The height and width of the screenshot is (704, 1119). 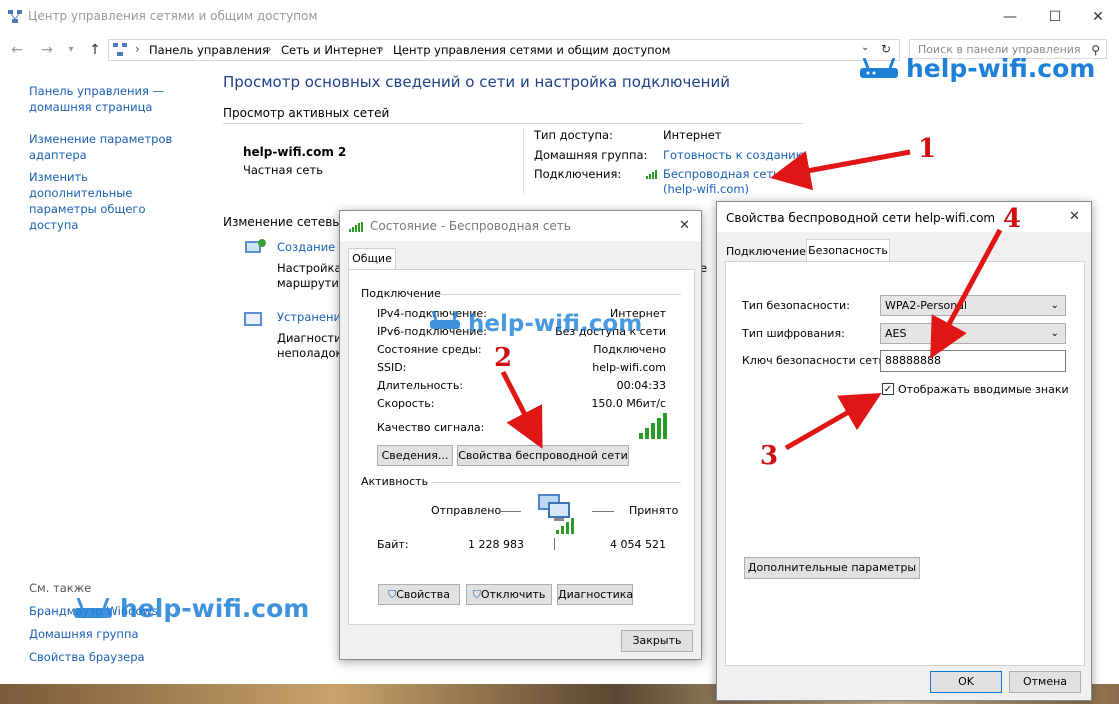 What do you see at coordinates (1012, 219) in the screenshot?
I see `annotation-number-4: 4` at bounding box center [1012, 219].